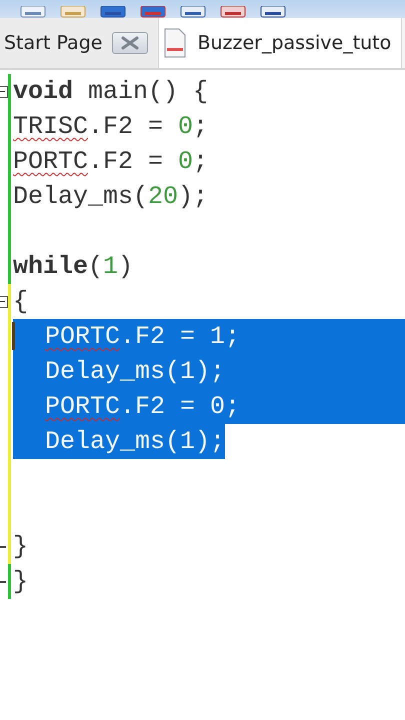 The width and height of the screenshot is (405, 720). What do you see at coordinates (110, 197) in the screenshot?
I see `code-line: Delay_ms(20);` at bounding box center [110, 197].